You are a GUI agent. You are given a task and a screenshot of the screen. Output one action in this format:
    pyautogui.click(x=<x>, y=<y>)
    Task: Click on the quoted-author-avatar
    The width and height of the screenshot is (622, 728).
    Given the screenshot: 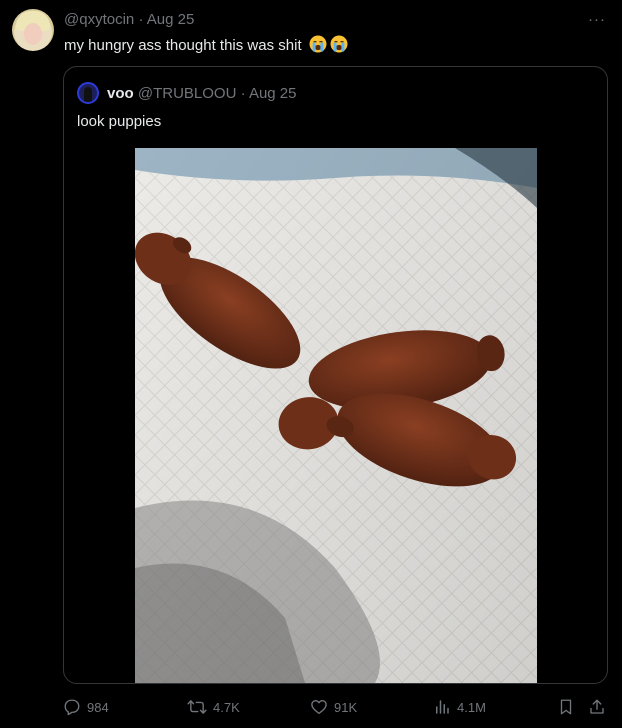 What is the action you would take?
    pyautogui.click(x=88, y=93)
    